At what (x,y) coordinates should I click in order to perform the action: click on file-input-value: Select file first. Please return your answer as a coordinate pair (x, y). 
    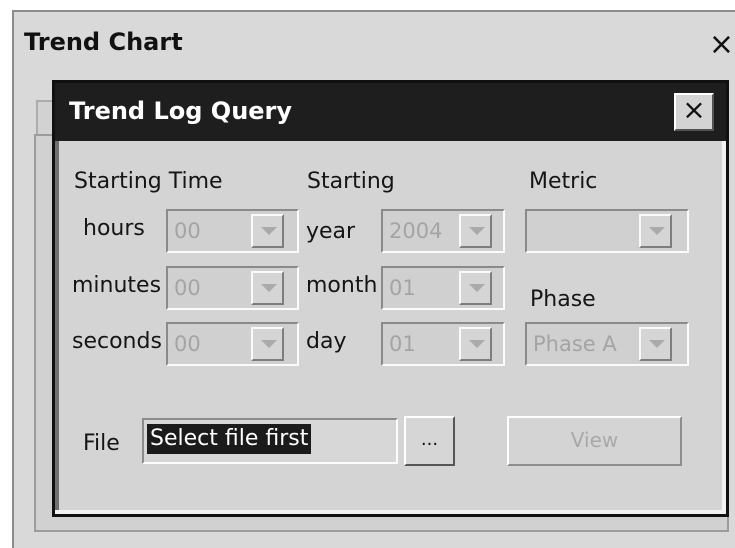
    Looking at the image, I should click on (229, 439).